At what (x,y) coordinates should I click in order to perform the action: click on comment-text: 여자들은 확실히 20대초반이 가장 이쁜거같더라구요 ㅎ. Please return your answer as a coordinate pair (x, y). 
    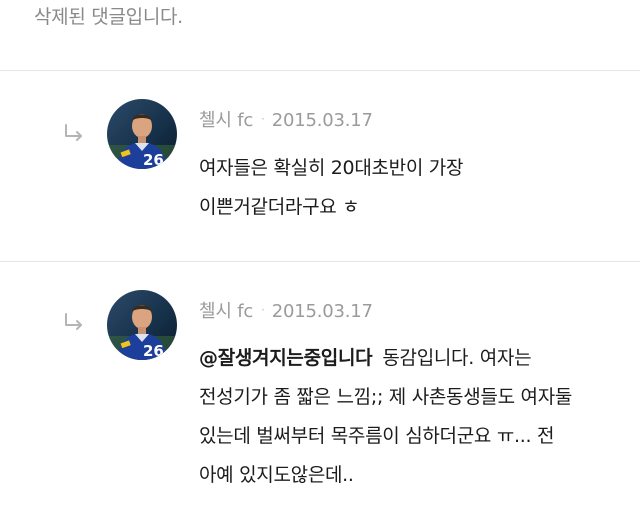
    Looking at the image, I should click on (409, 188).